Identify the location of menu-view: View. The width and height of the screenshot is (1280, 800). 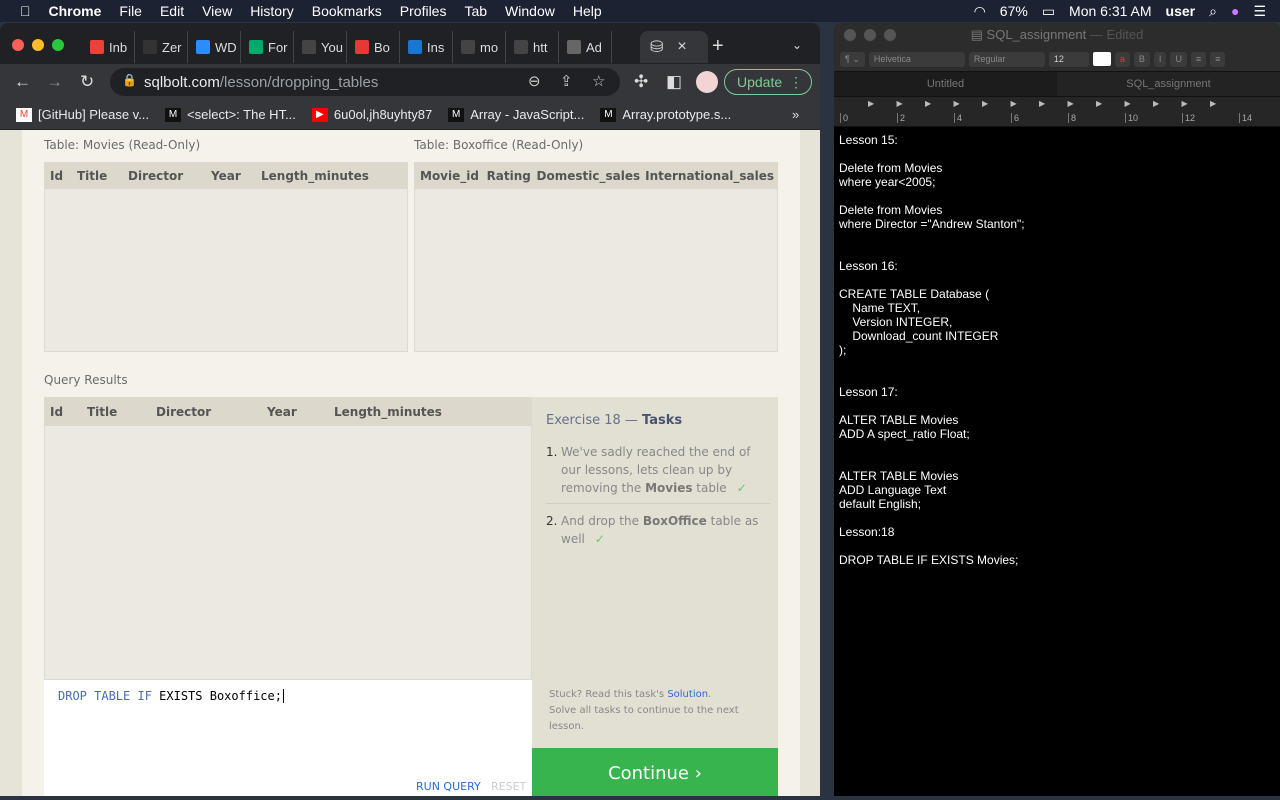
(217, 11).